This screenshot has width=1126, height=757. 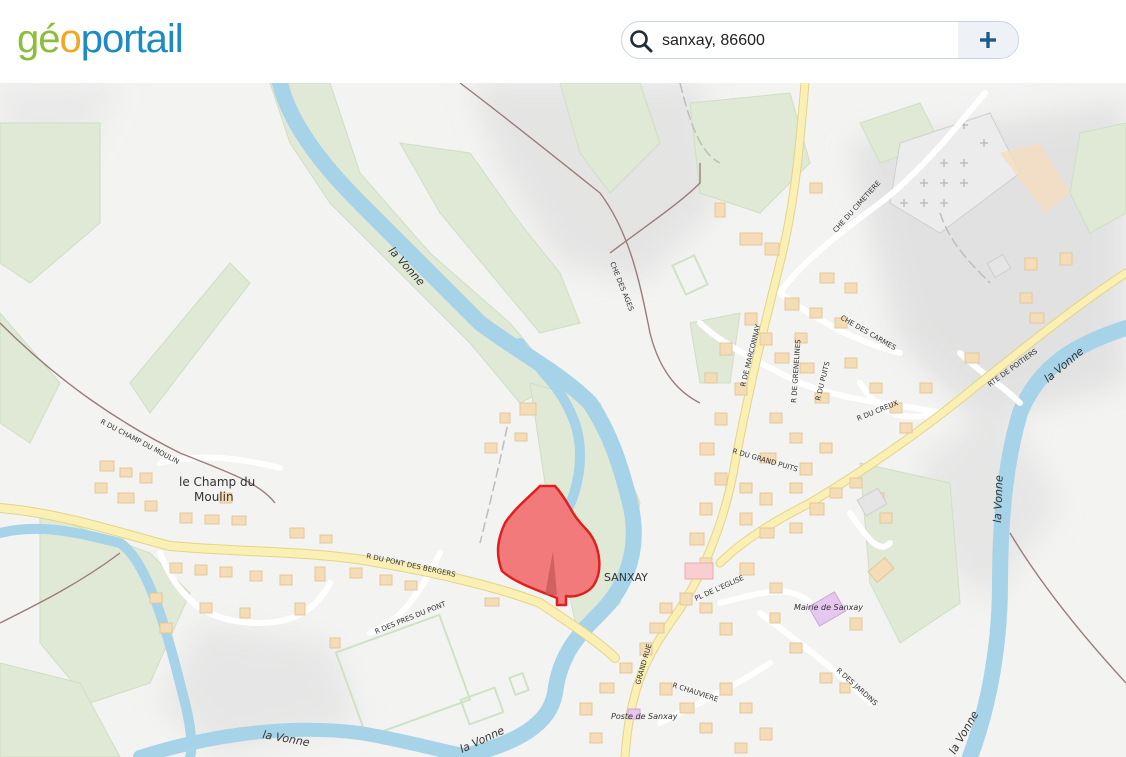 I want to click on header: géoportail, so click(x=563, y=41).